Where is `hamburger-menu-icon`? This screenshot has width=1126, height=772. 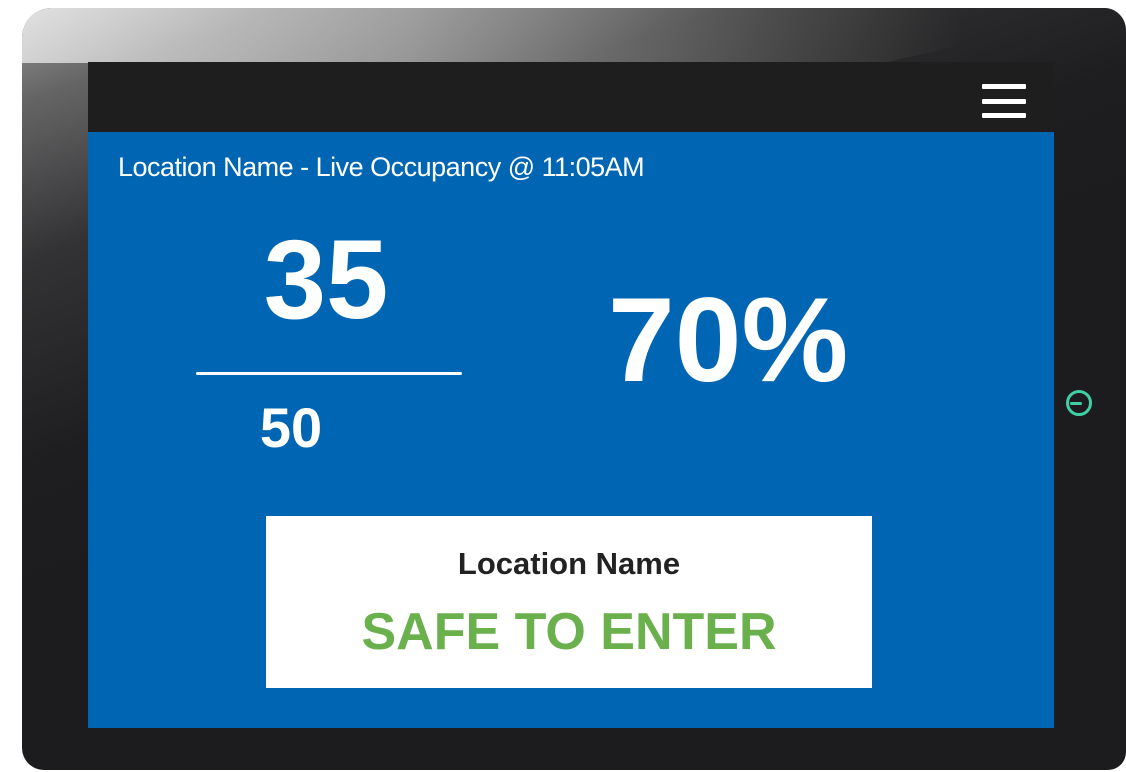
hamburger-menu-icon is located at coordinates (1004, 101).